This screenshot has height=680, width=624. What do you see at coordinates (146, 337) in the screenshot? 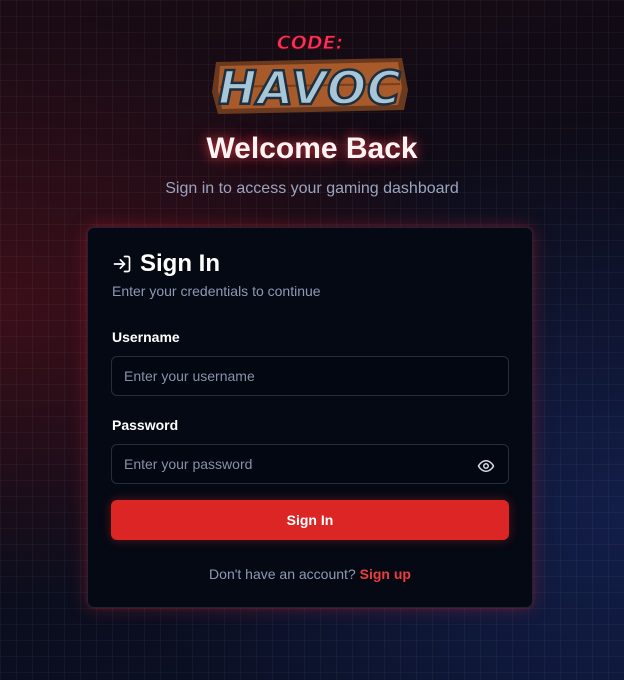
I see `username-label: Username` at bounding box center [146, 337].